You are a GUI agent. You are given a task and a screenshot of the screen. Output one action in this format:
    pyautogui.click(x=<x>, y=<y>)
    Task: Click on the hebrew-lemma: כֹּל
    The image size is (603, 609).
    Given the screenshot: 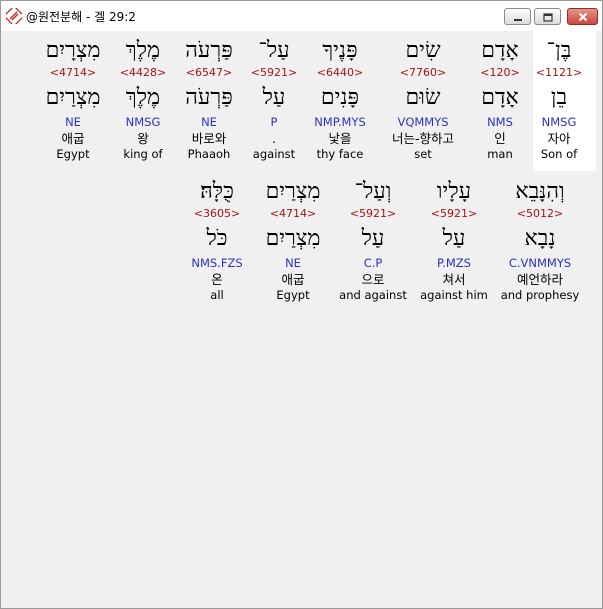 What is the action you would take?
    pyautogui.click(x=217, y=238)
    